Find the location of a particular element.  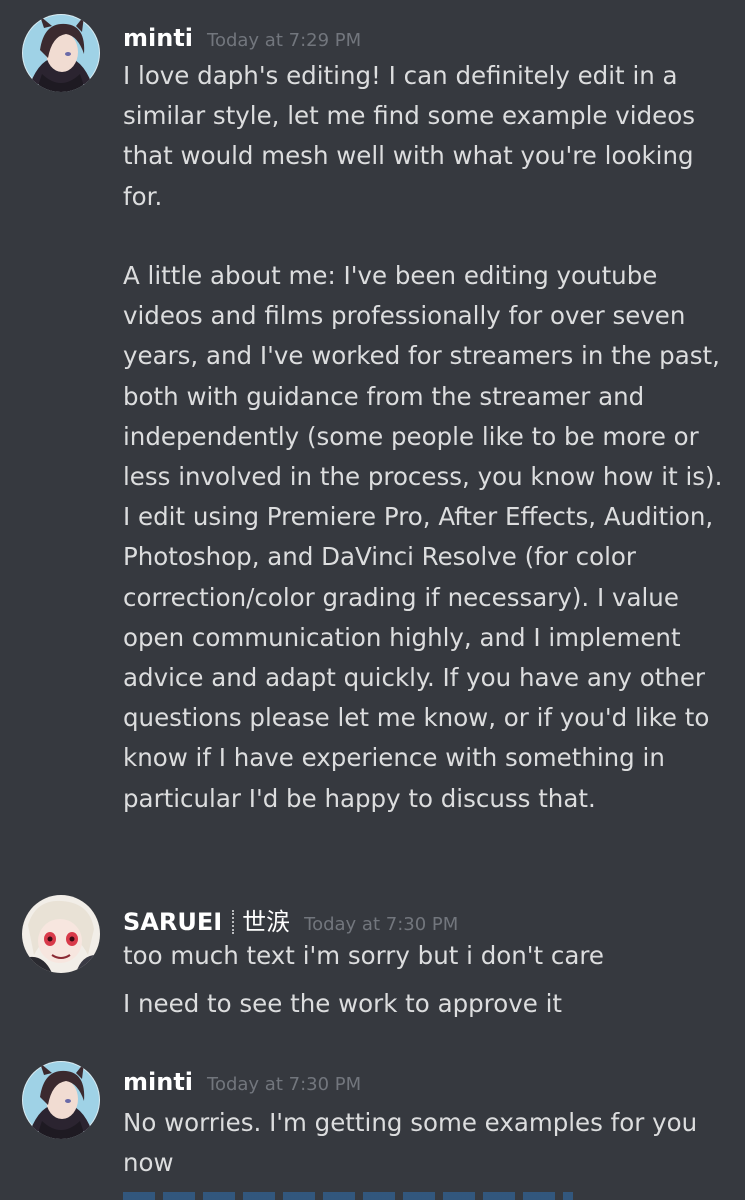

timestamp: Today at 7:29 PM is located at coordinates (284, 40).